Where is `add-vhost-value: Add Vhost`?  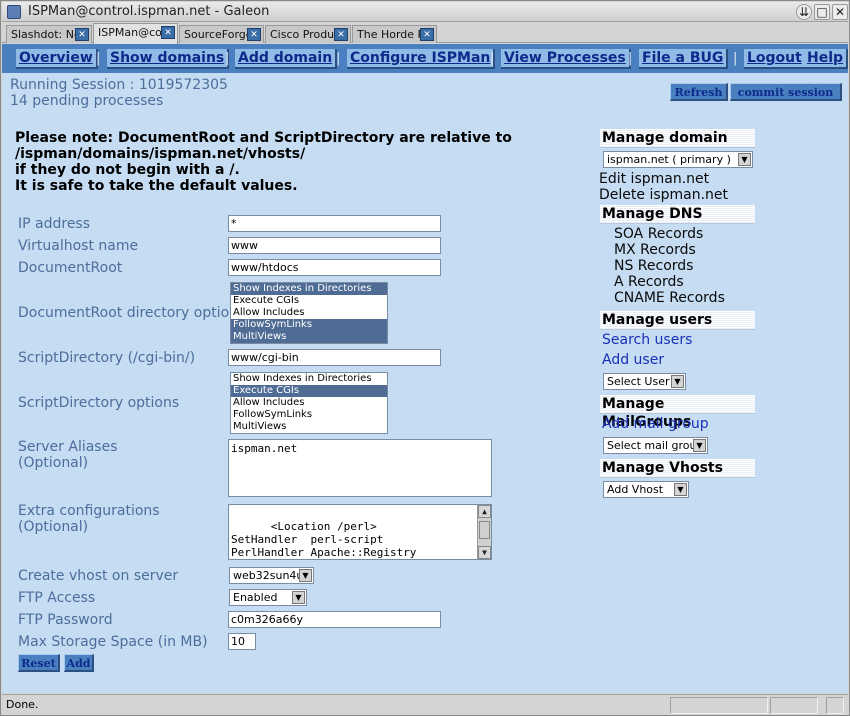
add-vhost-value: Add Vhost is located at coordinates (635, 489).